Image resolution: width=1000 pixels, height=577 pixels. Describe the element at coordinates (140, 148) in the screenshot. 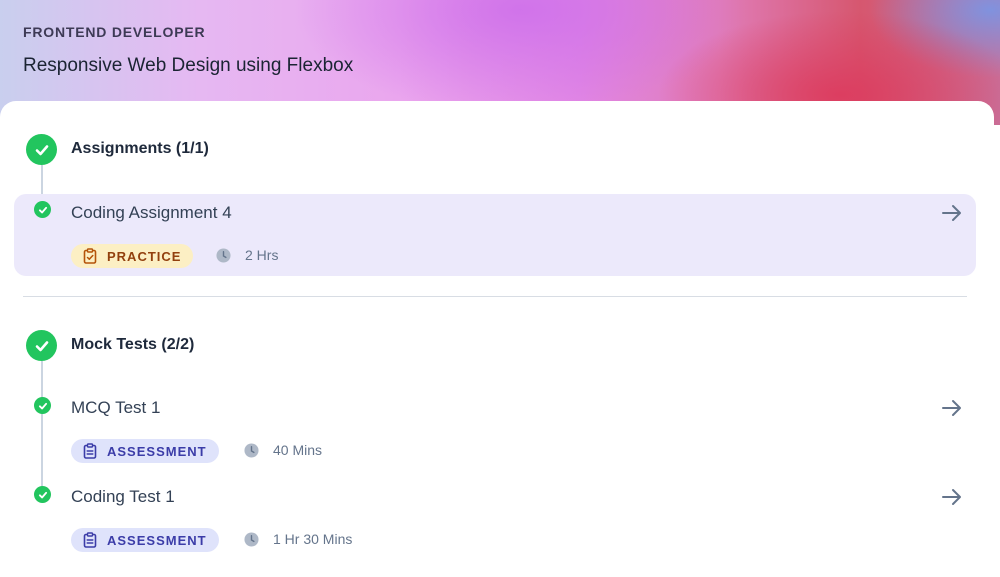

I see `section-title-assignments: Assignments (1/1)` at that location.